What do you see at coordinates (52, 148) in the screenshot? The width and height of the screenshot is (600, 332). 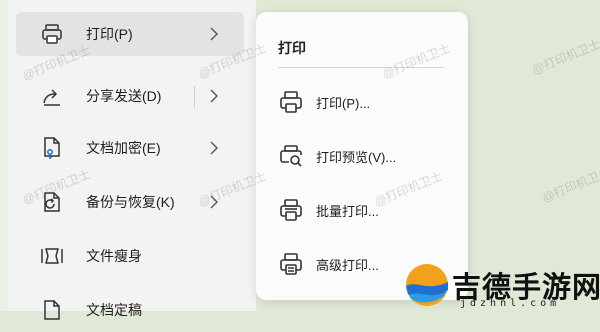 I see `encrypt-document-icon` at bounding box center [52, 148].